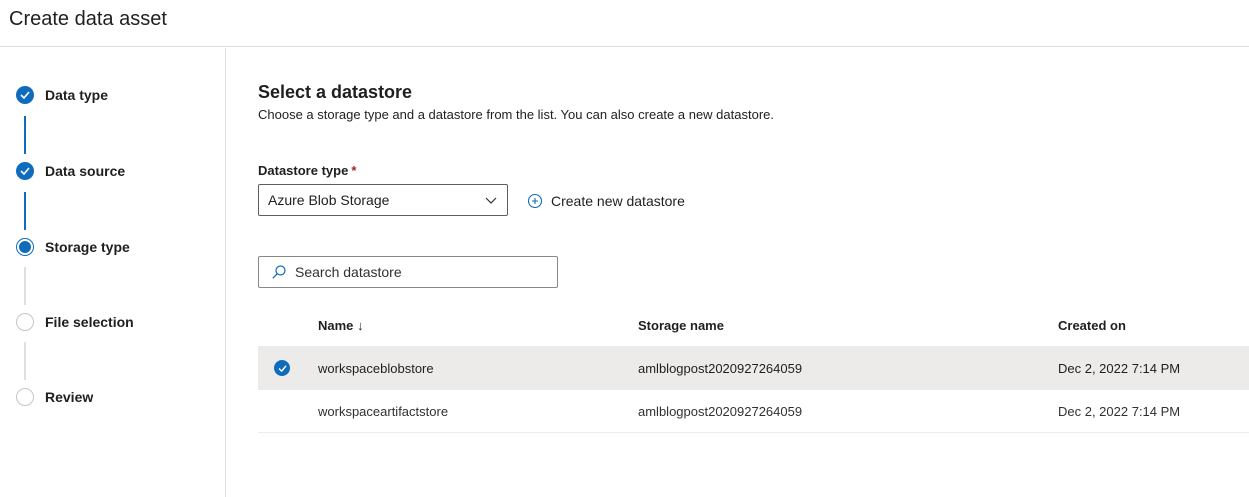 This screenshot has width=1249, height=497. I want to click on wizard-step-data-source: Data source, so click(70, 171).